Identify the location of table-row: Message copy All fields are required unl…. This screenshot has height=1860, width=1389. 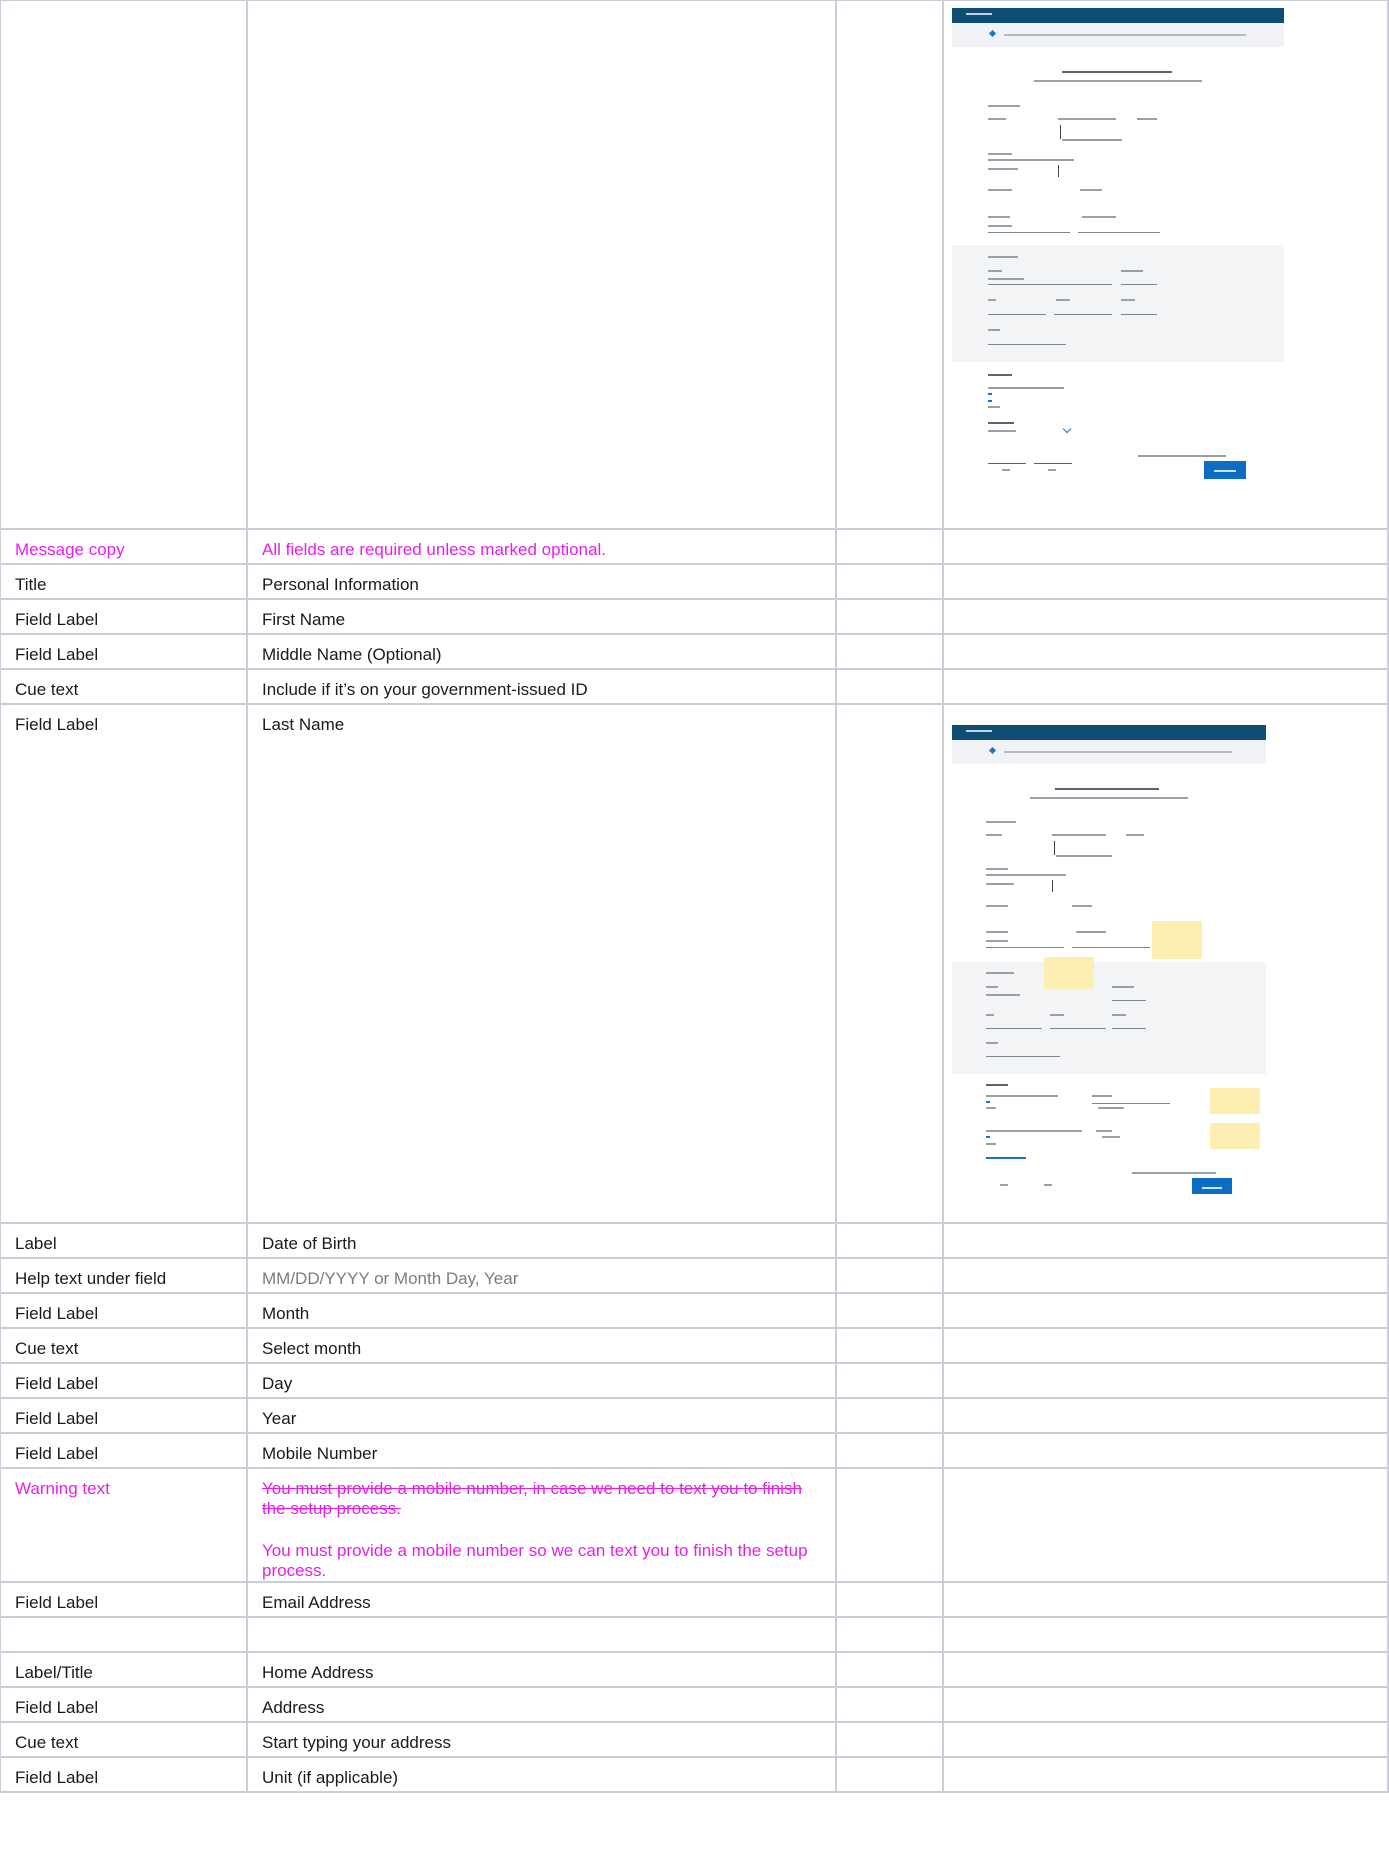
(694, 546).